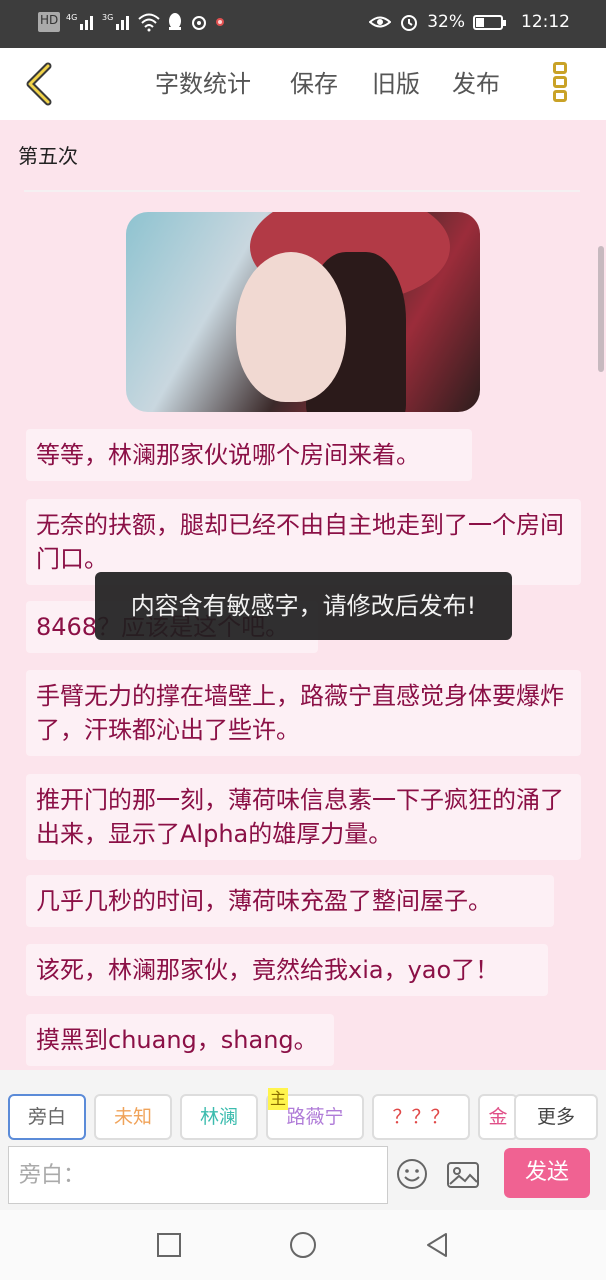 This screenshot has width=606, height=1280. Describe the element at coordinates (547, 1173) in the screenshot. I see `send-button: 发送` at that location.